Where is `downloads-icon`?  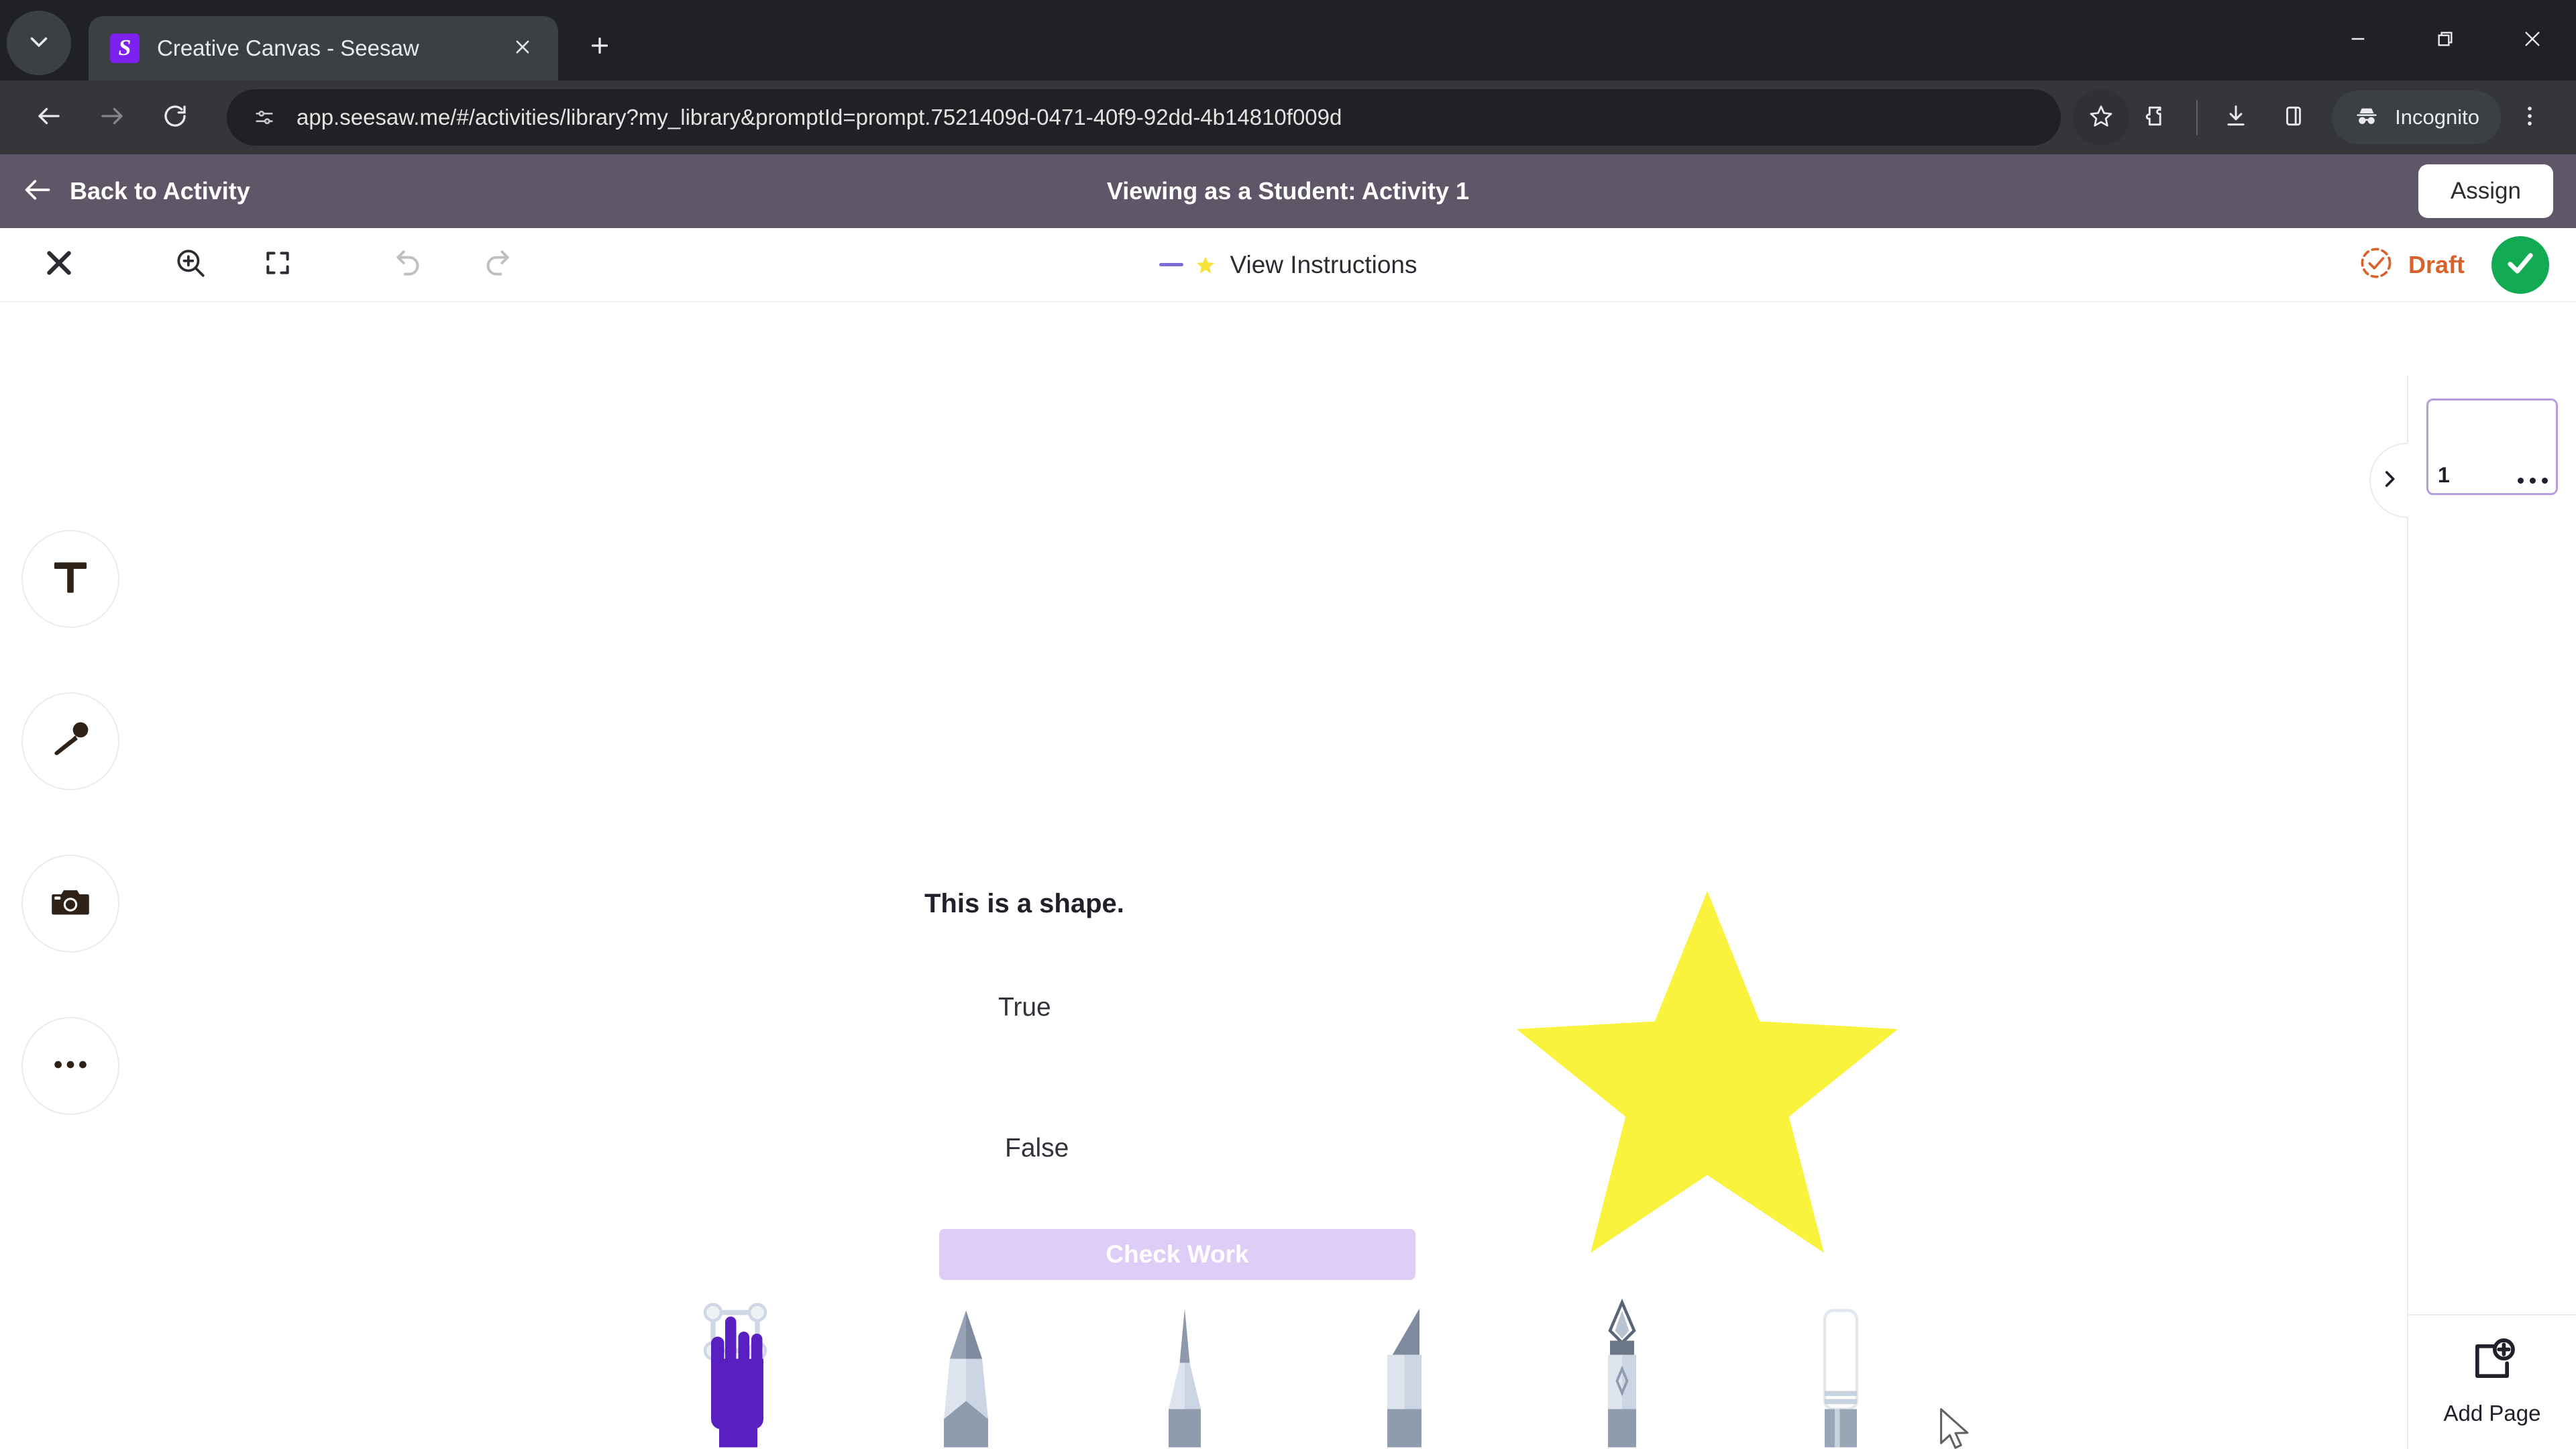 downloads-icon is located at coordinates (2236, 117).